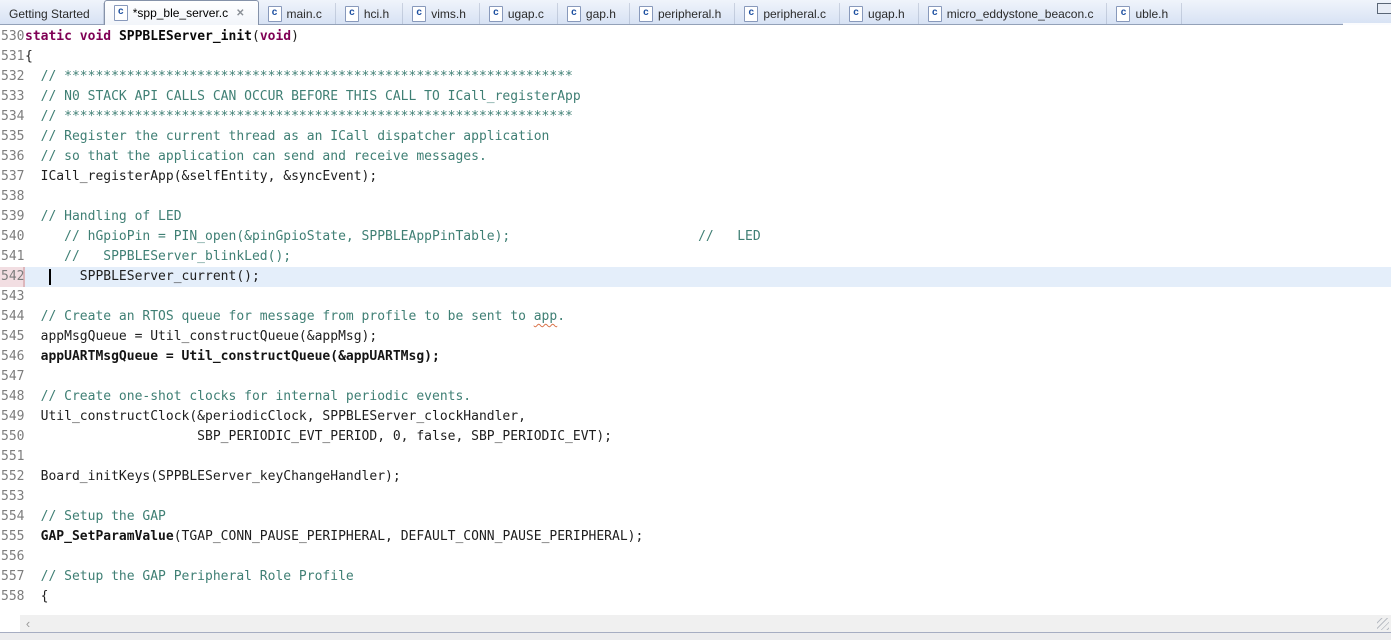 The image size is (1391, 640). I want to click on line-number: 553, so click(12, 497).